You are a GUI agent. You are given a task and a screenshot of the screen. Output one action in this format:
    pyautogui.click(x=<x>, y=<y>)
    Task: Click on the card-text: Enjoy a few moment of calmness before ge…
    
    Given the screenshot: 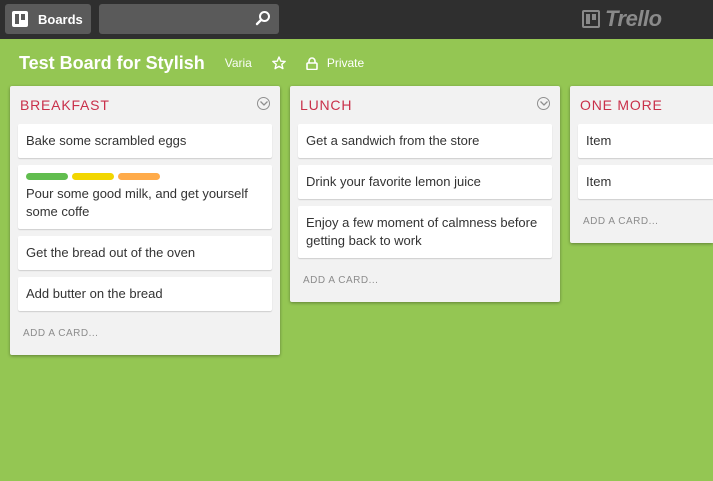 What is the action you would take?
    pyautogui.click(x=422, y=231)
    